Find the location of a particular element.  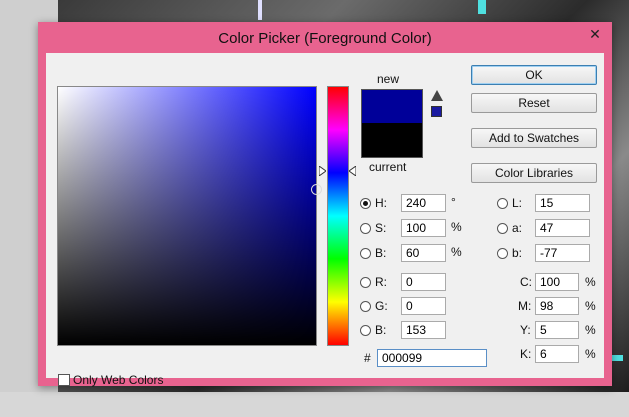

y-label: Y: is located at coordinates (525, 330).